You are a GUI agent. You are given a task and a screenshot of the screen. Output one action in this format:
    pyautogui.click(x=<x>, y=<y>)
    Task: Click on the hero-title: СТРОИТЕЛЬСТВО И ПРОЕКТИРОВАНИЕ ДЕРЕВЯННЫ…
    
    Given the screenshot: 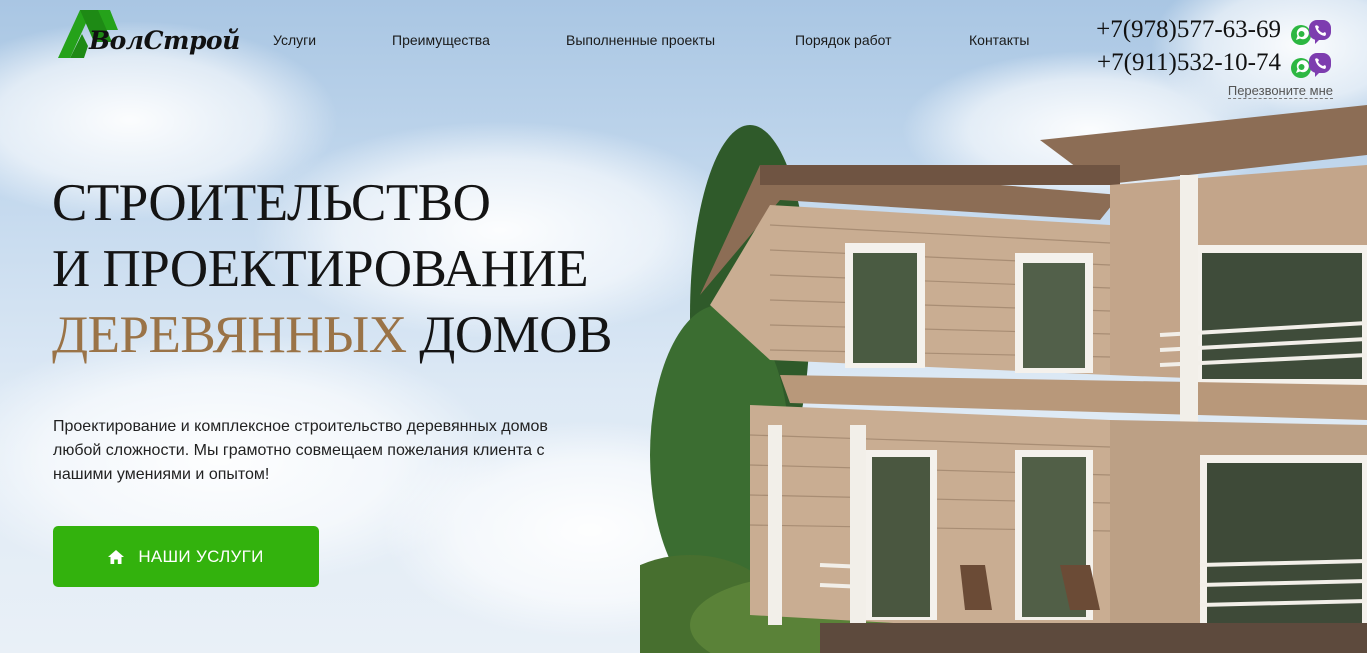 What is the action you would take?
    pyautogui.click(x=332, y=269)
    